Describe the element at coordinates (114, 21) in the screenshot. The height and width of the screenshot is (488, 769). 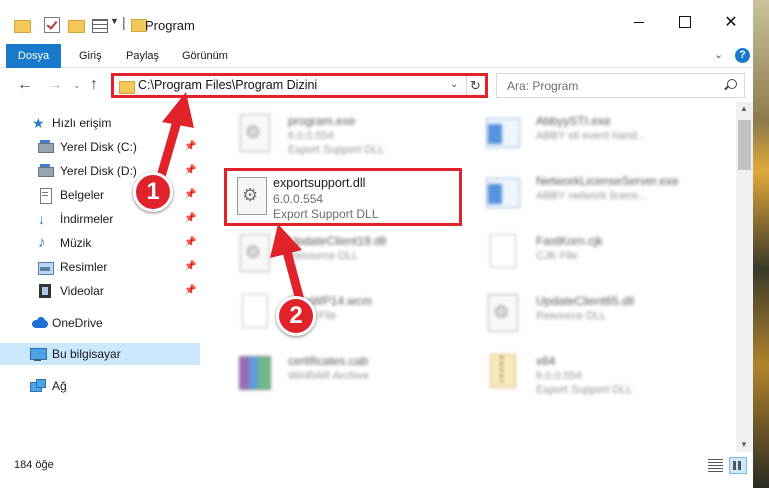
I see `chevron-down-icon: ▼` at that location.